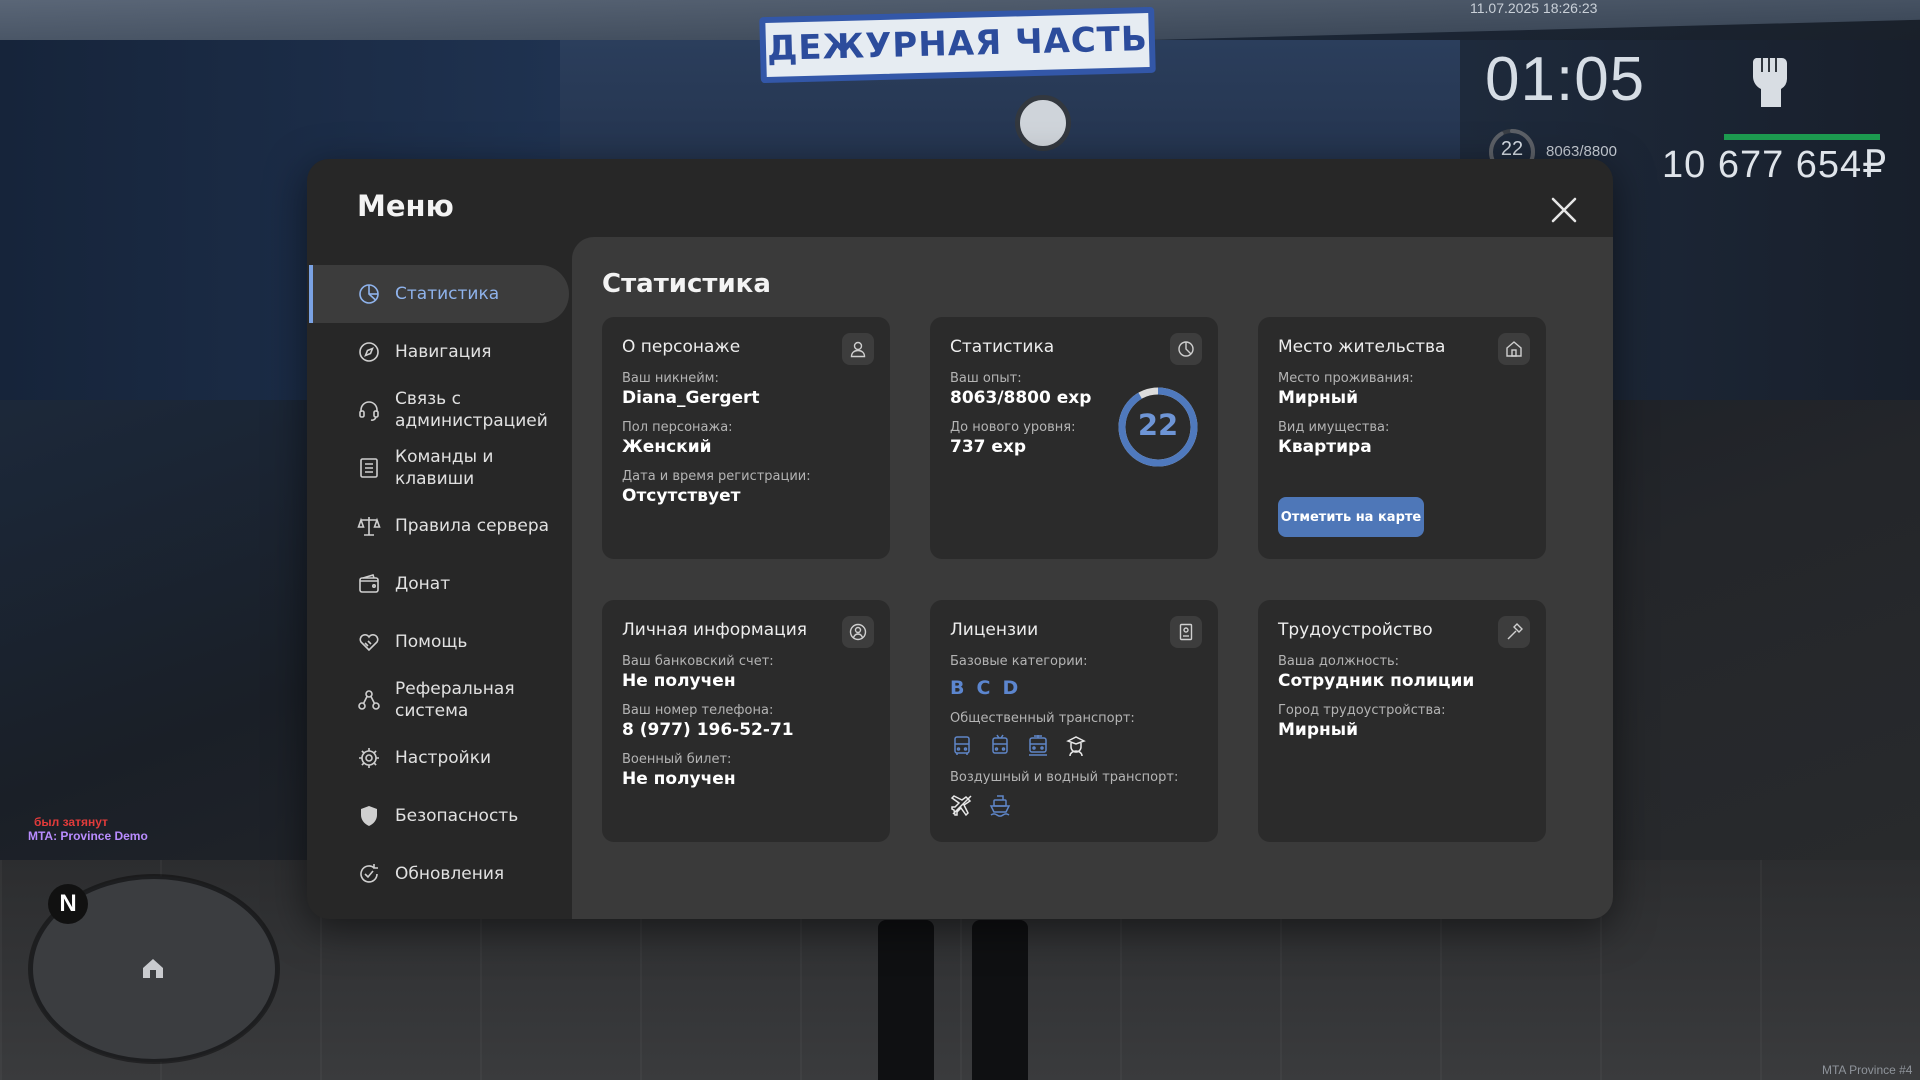 This screenshot has width=1920, height=1080. What do you see at coordinates (1158, 425) in the screenshot?
I see `level-number: 22` at bounding box center [1158, 425].